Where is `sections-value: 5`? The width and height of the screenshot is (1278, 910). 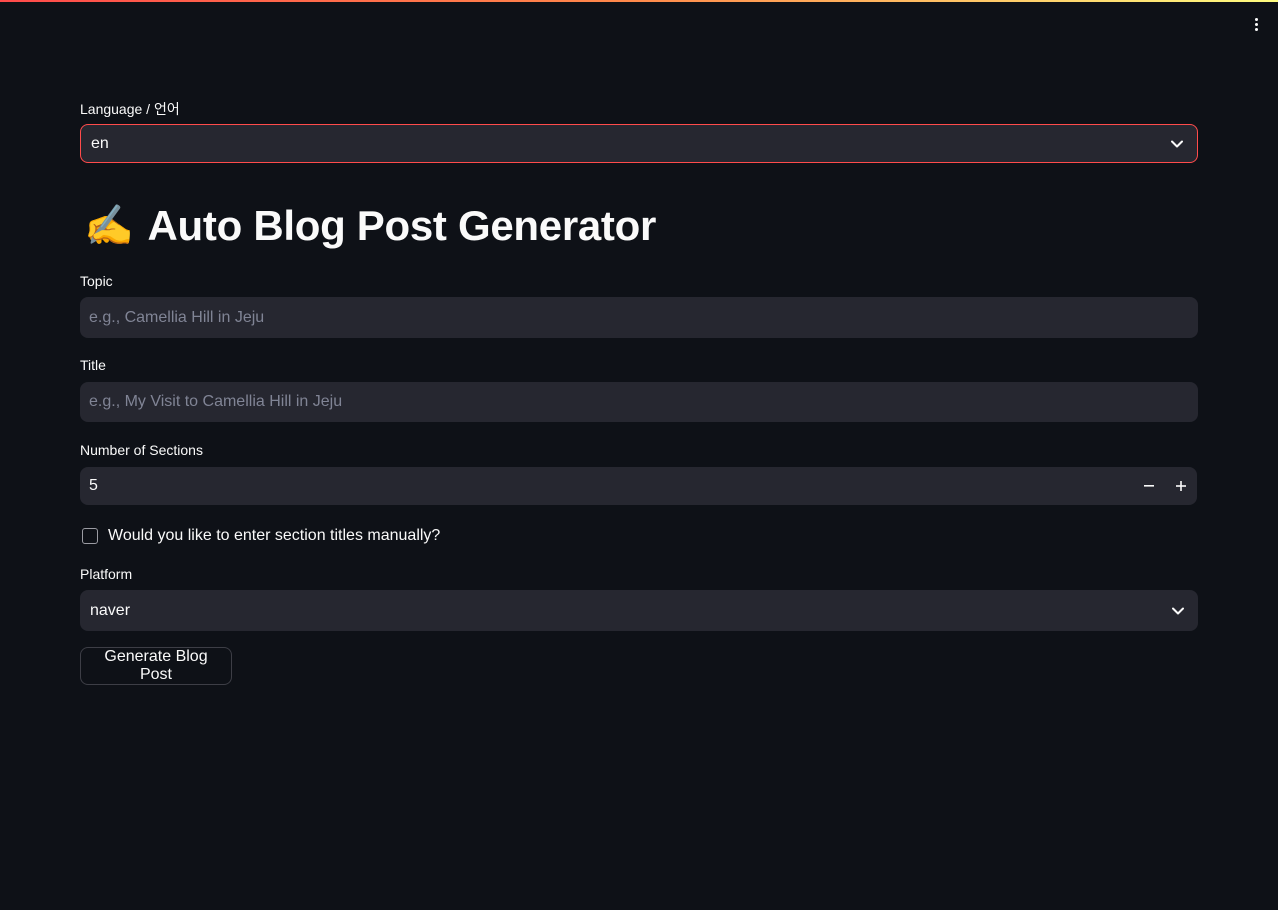 sections-value: 5 is located at coordinates (93, 485).